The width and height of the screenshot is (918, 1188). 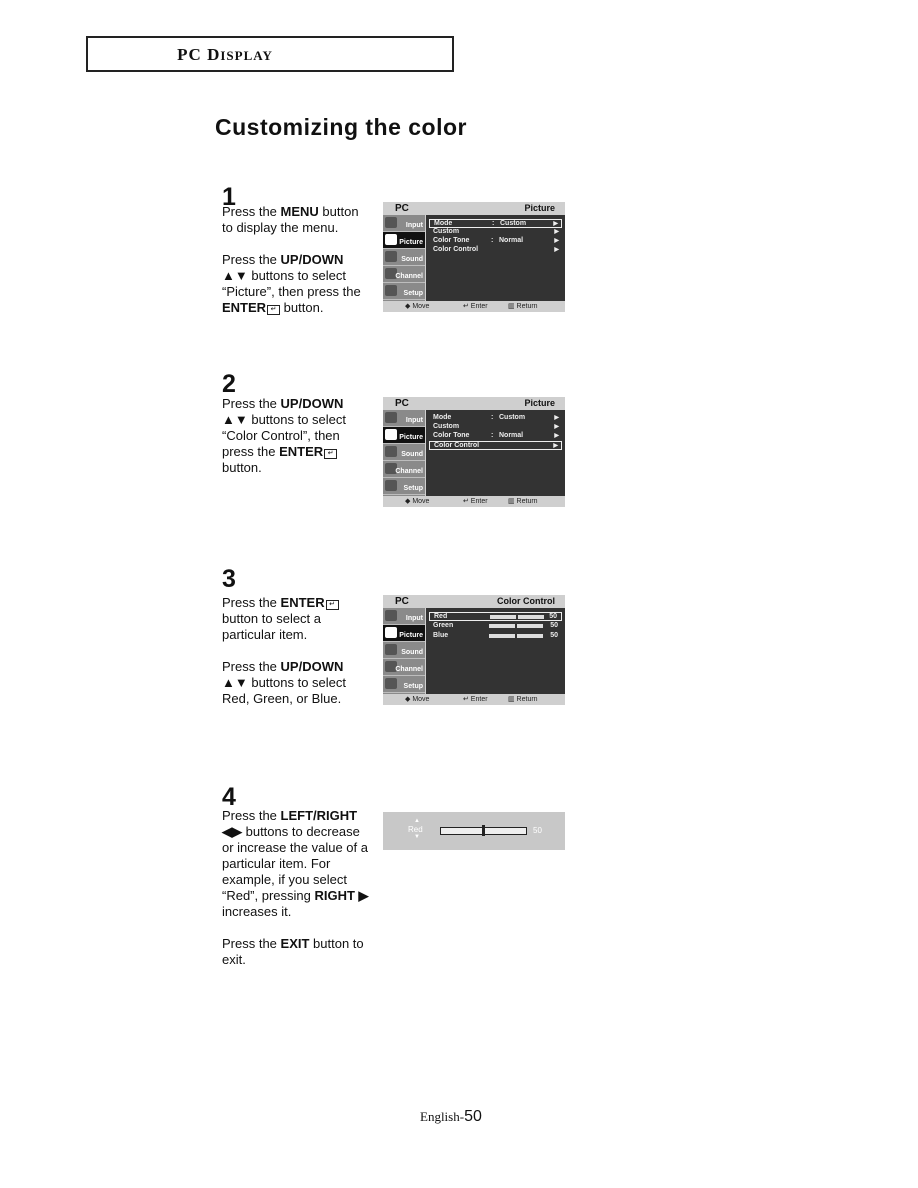 I want to click on osd-slider-row: Green 50, so click(x=495, y=626).